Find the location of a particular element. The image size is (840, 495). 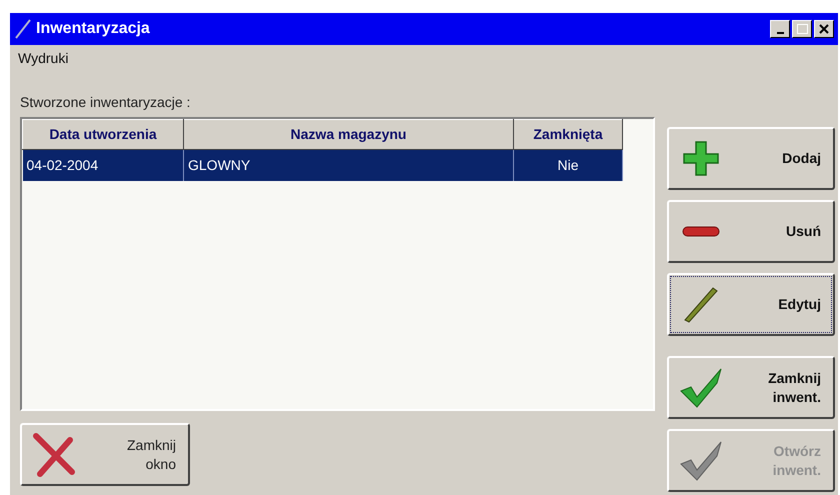

plus-icon is located at coordinates (701, 158).